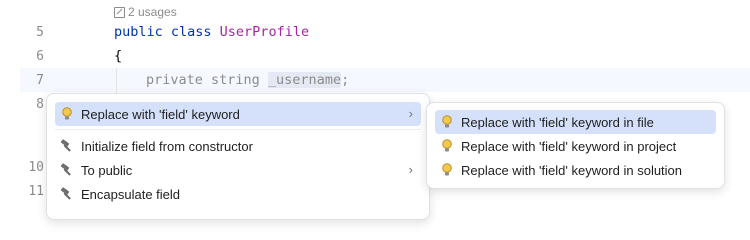 This screenshot has height=240, width=750. I want to click on field-name: _username, so click(304, 80).